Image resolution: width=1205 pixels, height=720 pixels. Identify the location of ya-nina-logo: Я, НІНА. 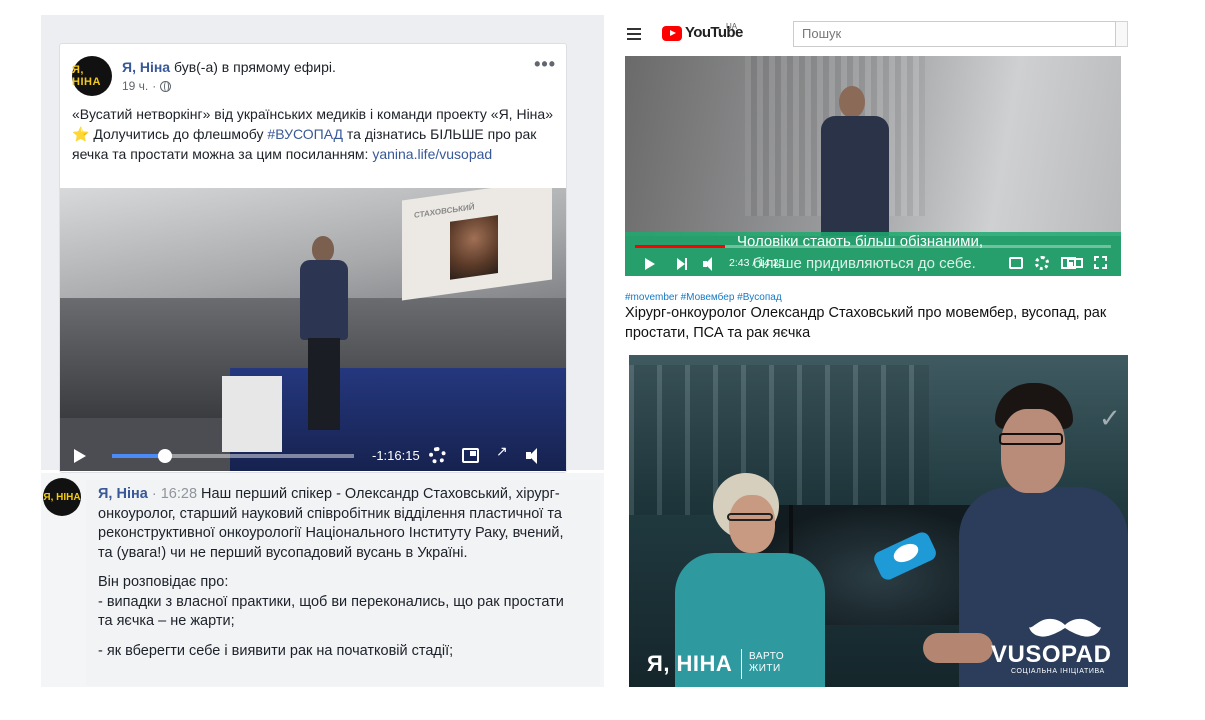
(690, 663).